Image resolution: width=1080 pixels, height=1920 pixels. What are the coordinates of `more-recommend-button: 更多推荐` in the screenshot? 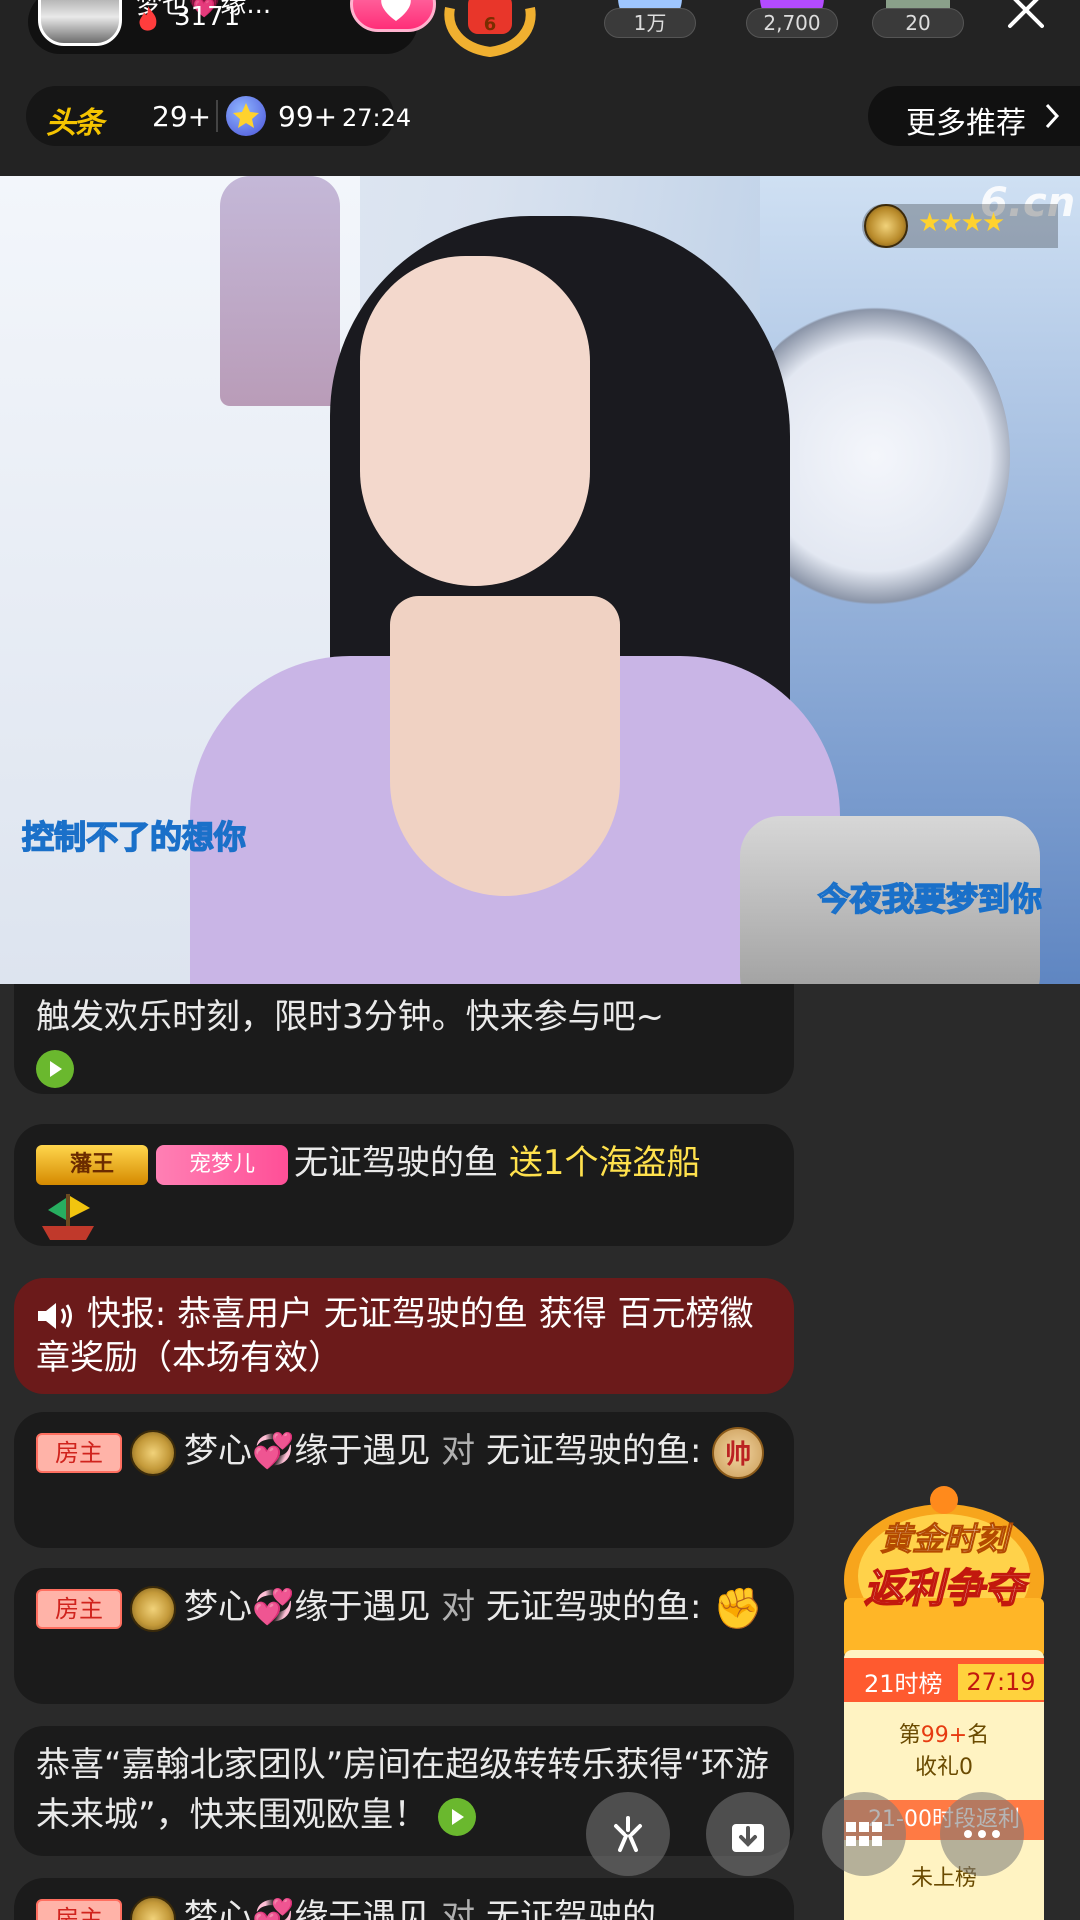 It's located at (974, 116).